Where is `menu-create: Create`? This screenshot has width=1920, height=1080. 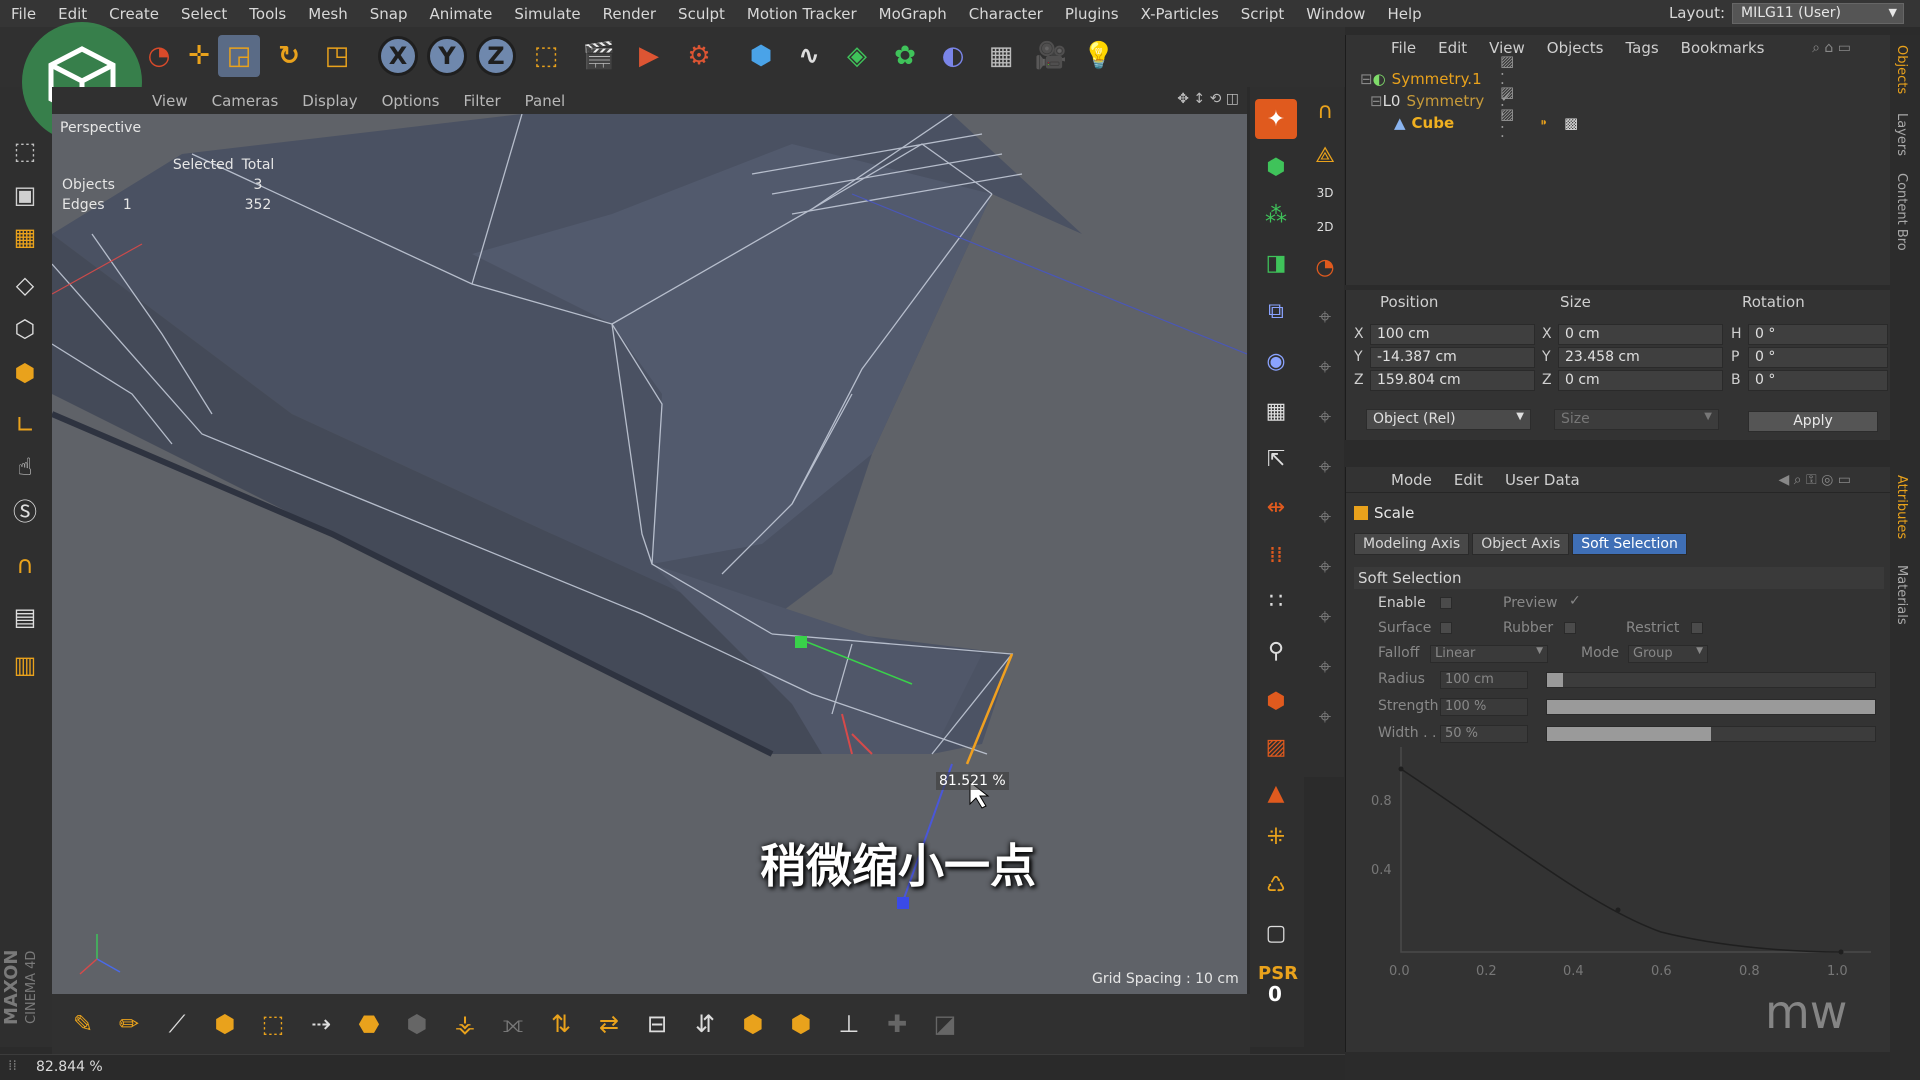 menu-create: Create is located at coordinates (134, 14).